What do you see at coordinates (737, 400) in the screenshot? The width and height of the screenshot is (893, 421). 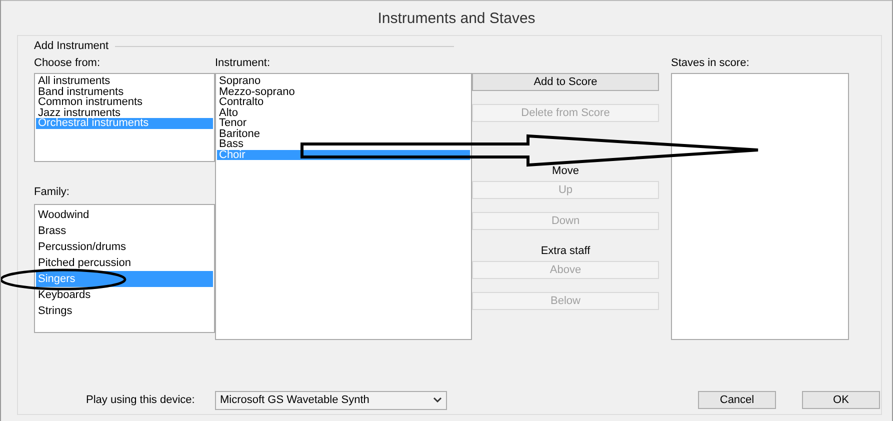 I see `dialog-button: Cancel` at bounding box center [737, 400].